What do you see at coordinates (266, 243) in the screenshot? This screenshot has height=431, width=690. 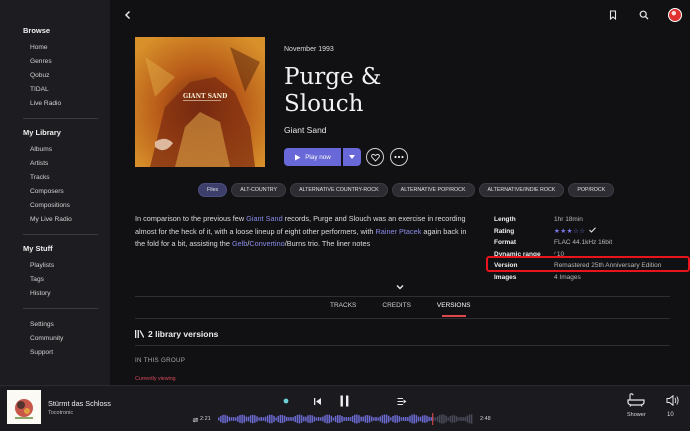 I see `link-convertino: Convertino` at bounding box center [266, 243].